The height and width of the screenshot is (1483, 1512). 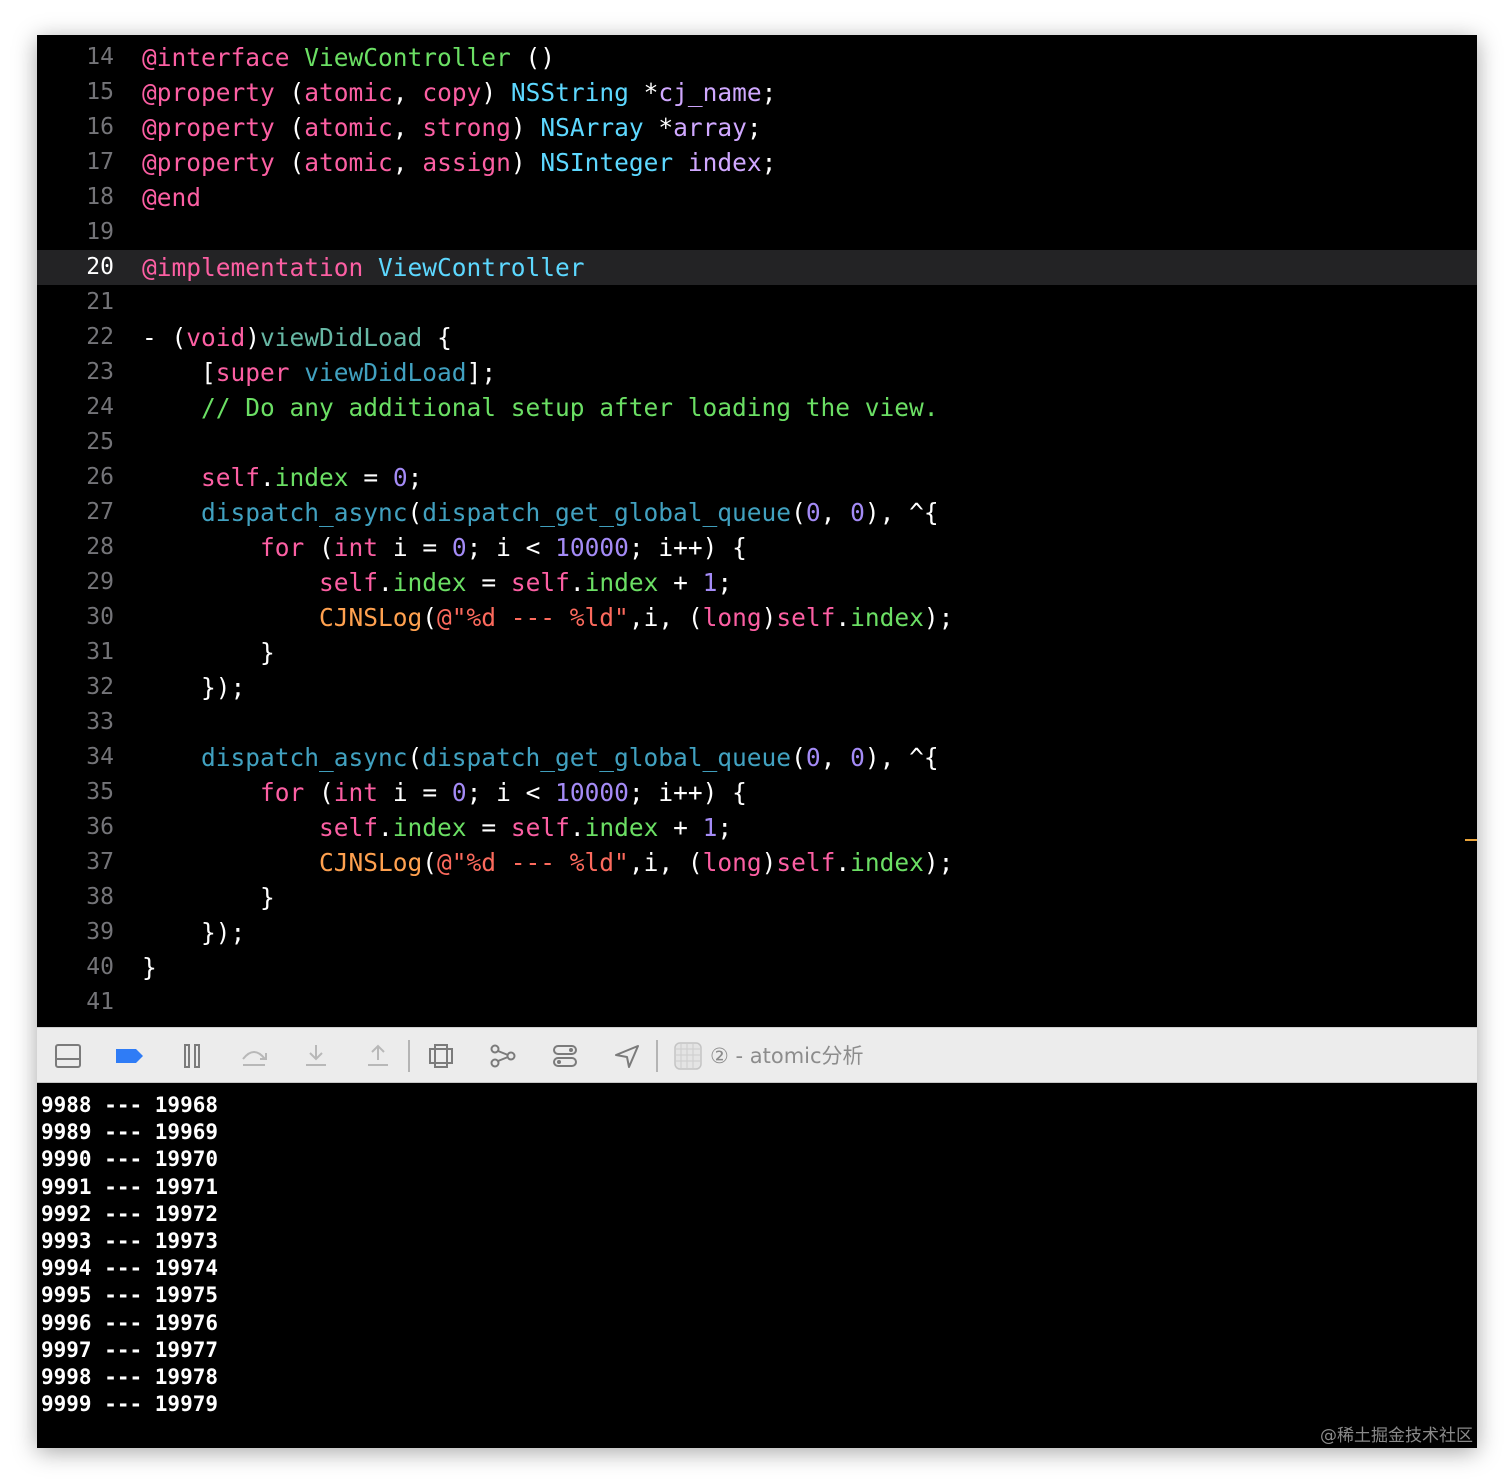 I want to click on code-token: CJNSLog, so click(x=371, y=862).